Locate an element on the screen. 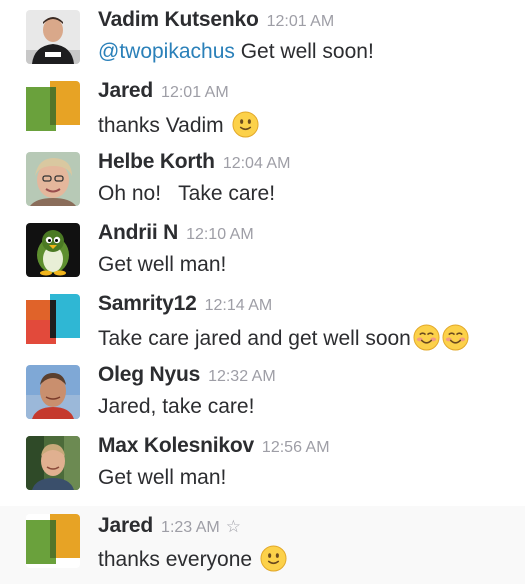  message-text: Take care jared and get well soon is located at coordinates (283, 337).